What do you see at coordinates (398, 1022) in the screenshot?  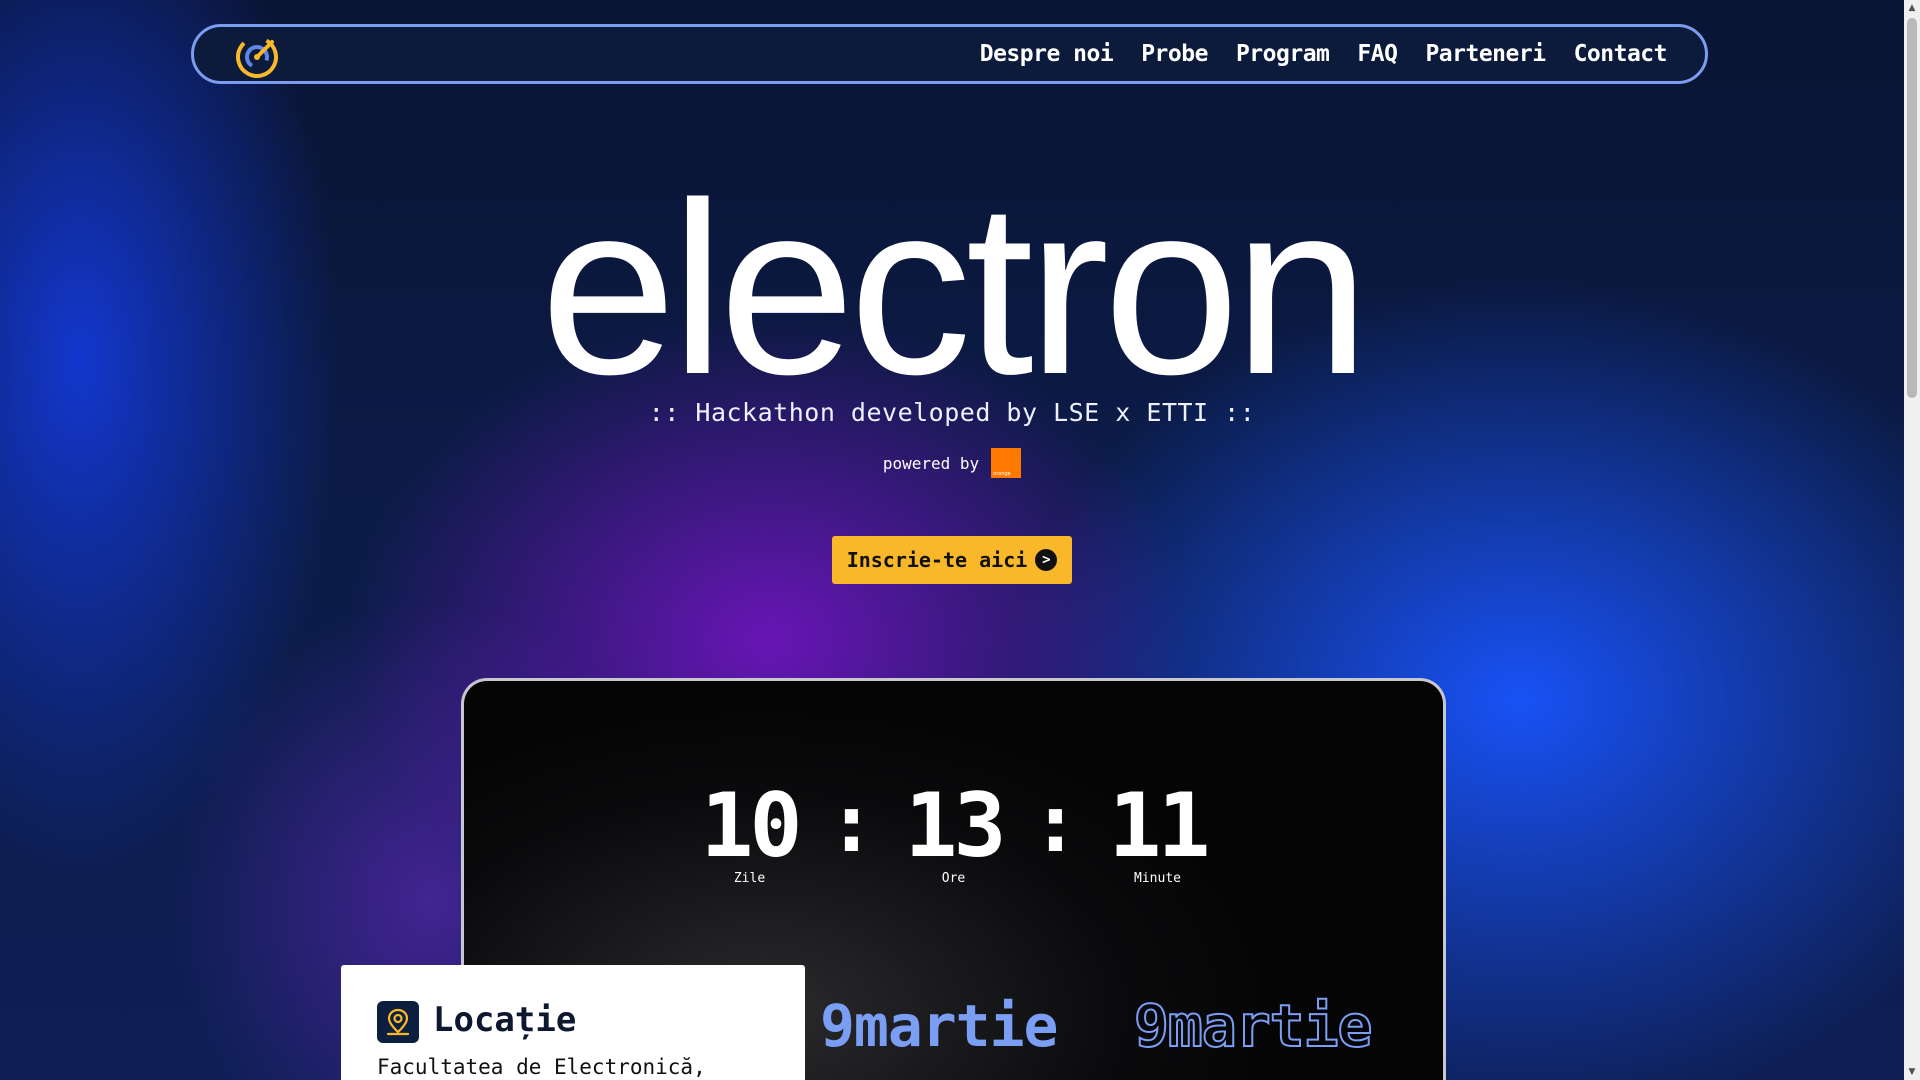 I see `location-pin-icon` at bounding box center [398, 1022].